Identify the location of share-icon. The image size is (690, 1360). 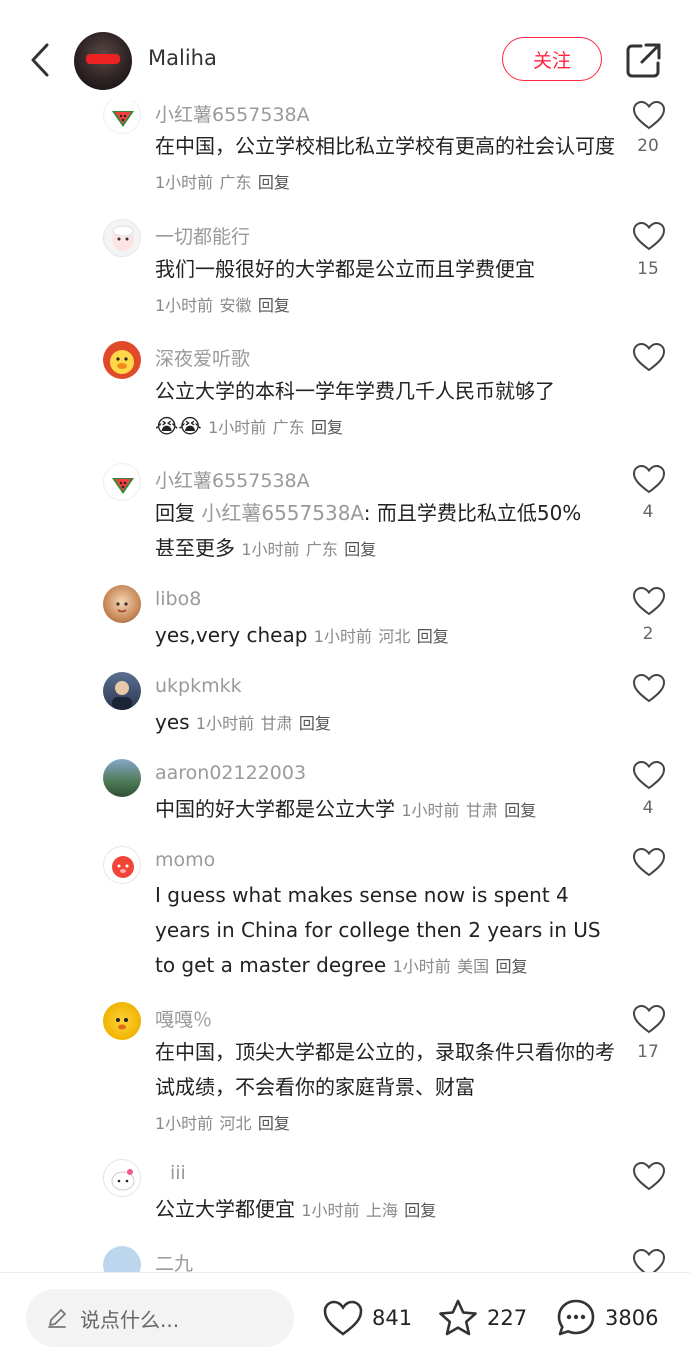
(644, 60).